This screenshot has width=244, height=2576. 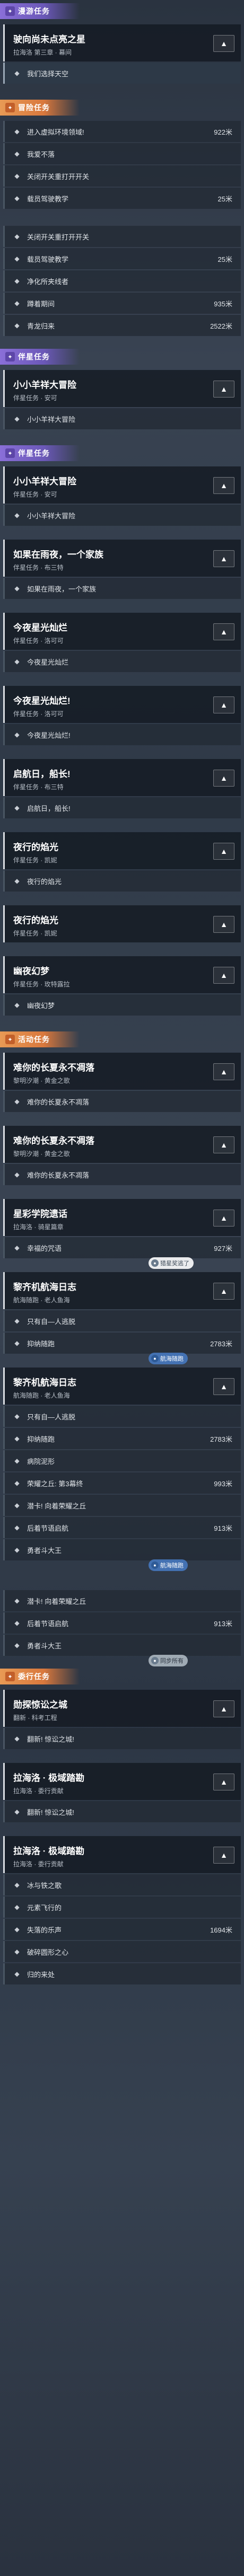 I want to click on quest-title: 驶向尚未点亮之星, so click(x=49, y=39).